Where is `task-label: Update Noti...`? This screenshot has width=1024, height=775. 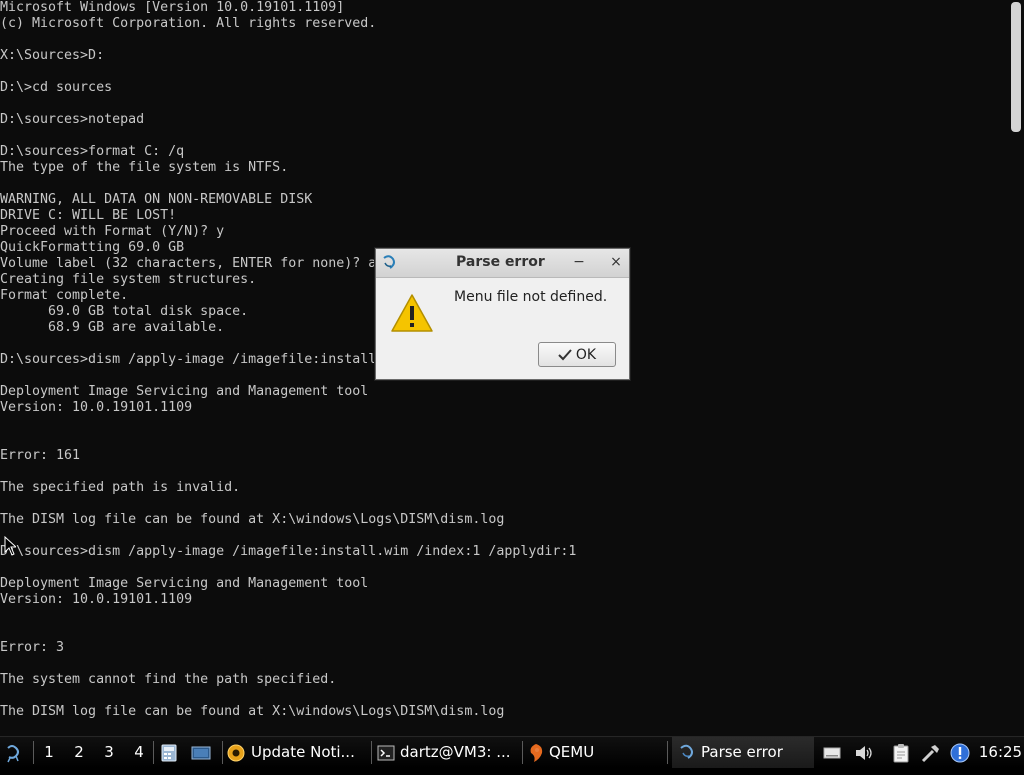
task-label: Update Noti... is located at coordinates (303, 752).